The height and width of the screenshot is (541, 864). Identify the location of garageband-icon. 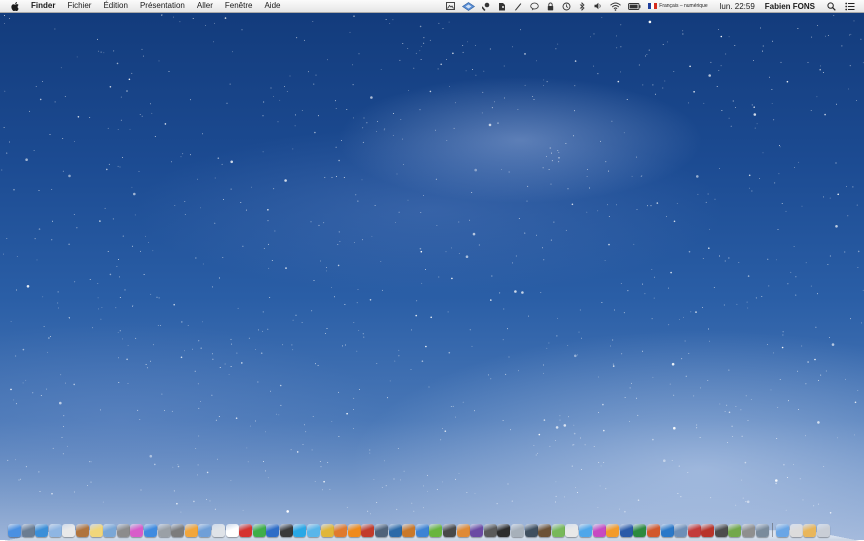
(463, 530).